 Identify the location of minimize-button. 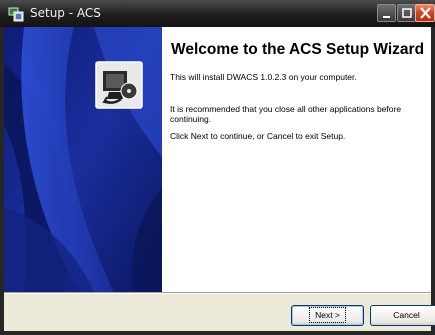
(386, 13).